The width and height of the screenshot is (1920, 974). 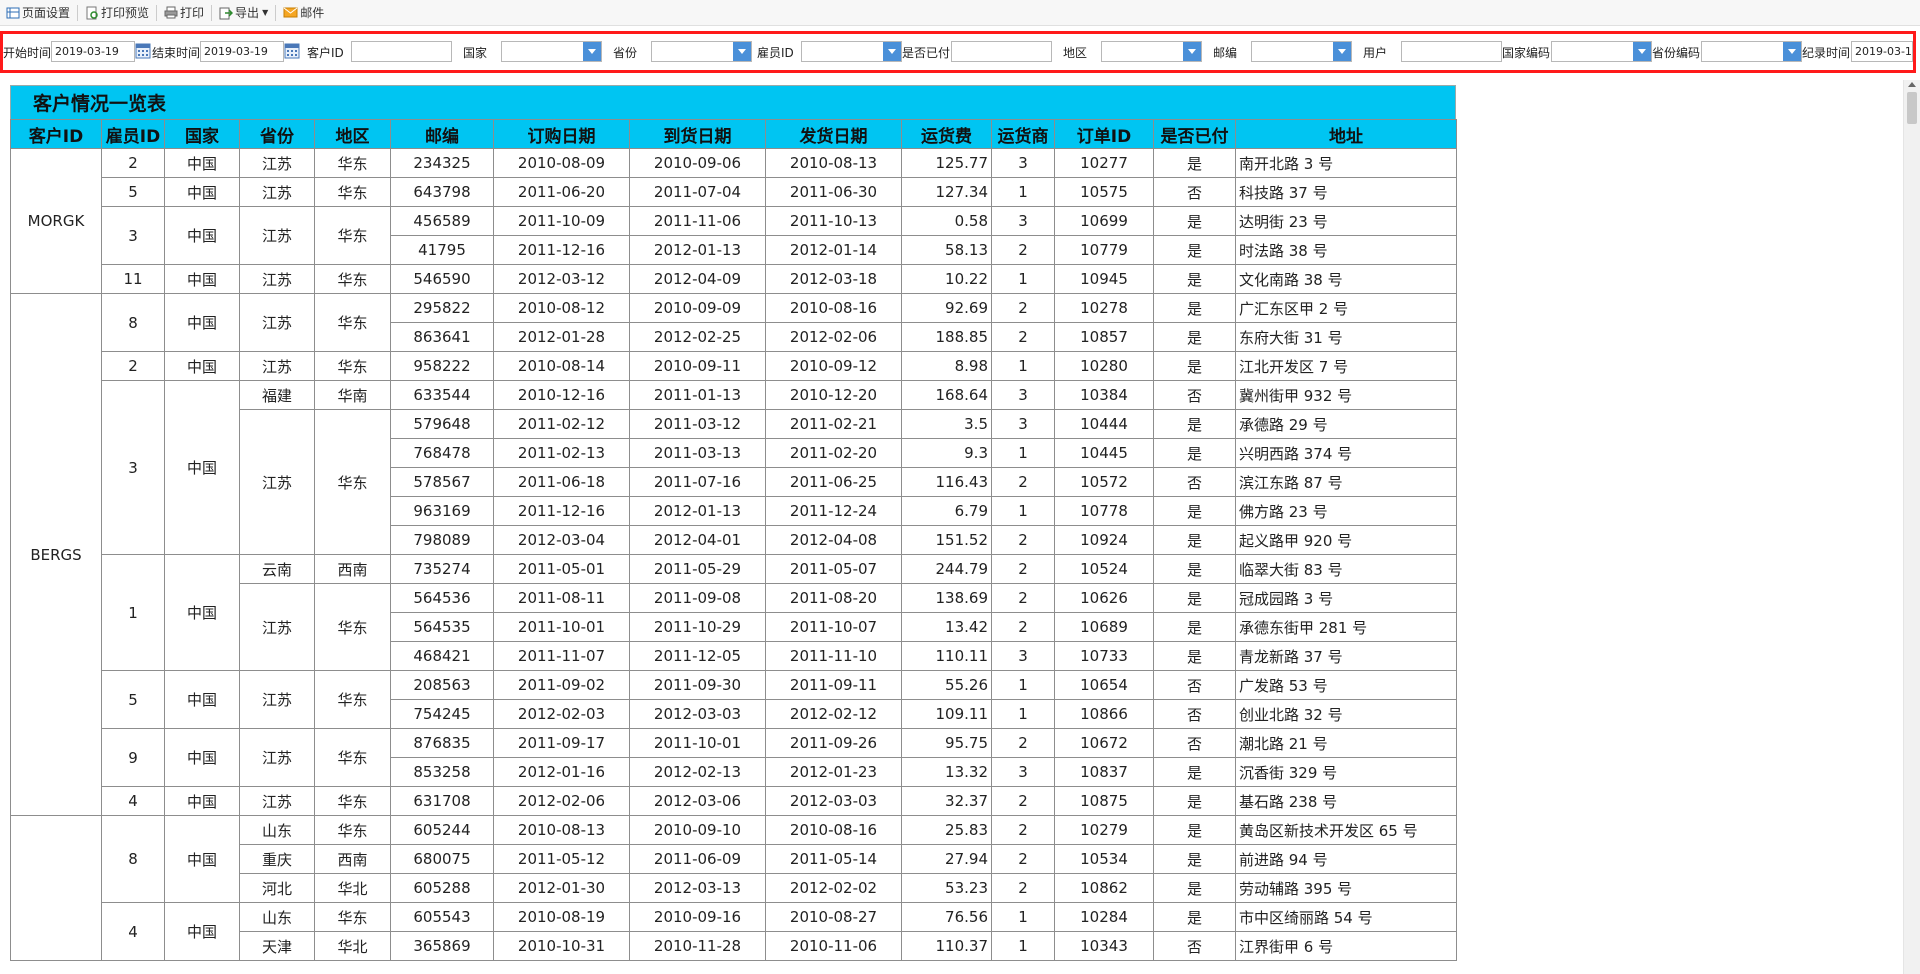 What do you see at coordinates (697, 714) in the screenshot?
I see `table-cell: 2012-03-03` at bounding box center [697, 714].